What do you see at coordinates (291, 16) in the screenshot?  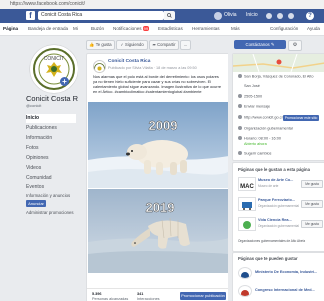 I see `notifications-icon` at bounding box center [291, 16].